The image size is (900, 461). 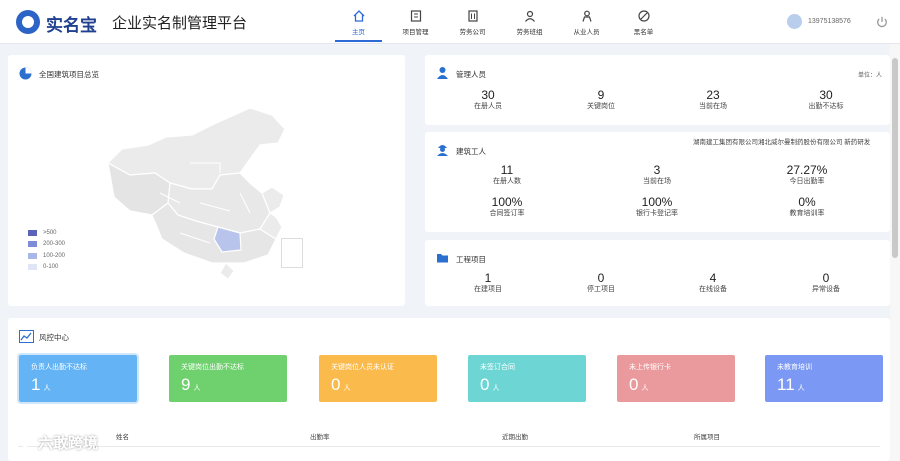 I want to click on stat-label: 停工项目, so click(x=601, y=289).